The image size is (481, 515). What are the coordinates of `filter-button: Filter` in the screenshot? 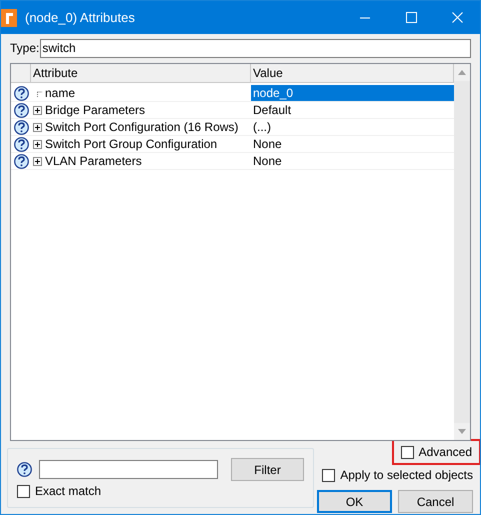 It's located at (267, 469).